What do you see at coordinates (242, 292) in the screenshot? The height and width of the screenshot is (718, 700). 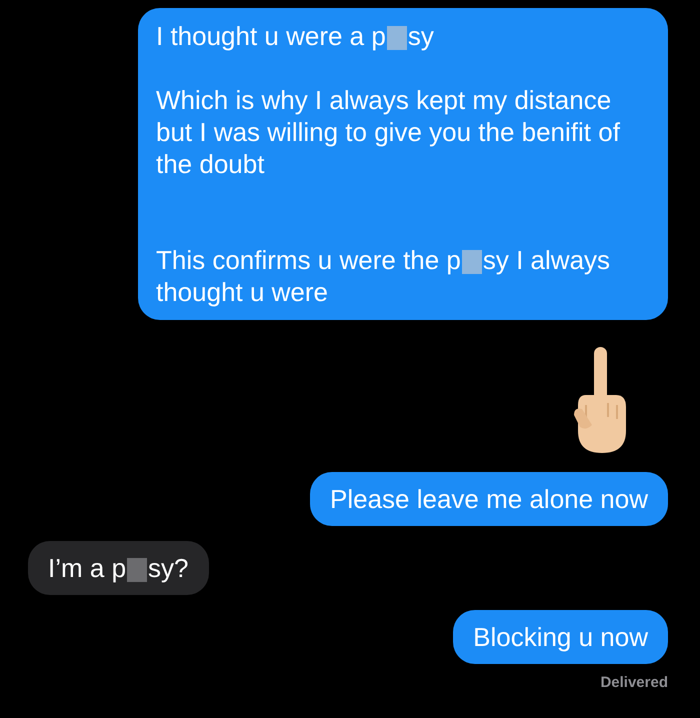 I see `message-text: thought u were` at bounding box center [242, 292].